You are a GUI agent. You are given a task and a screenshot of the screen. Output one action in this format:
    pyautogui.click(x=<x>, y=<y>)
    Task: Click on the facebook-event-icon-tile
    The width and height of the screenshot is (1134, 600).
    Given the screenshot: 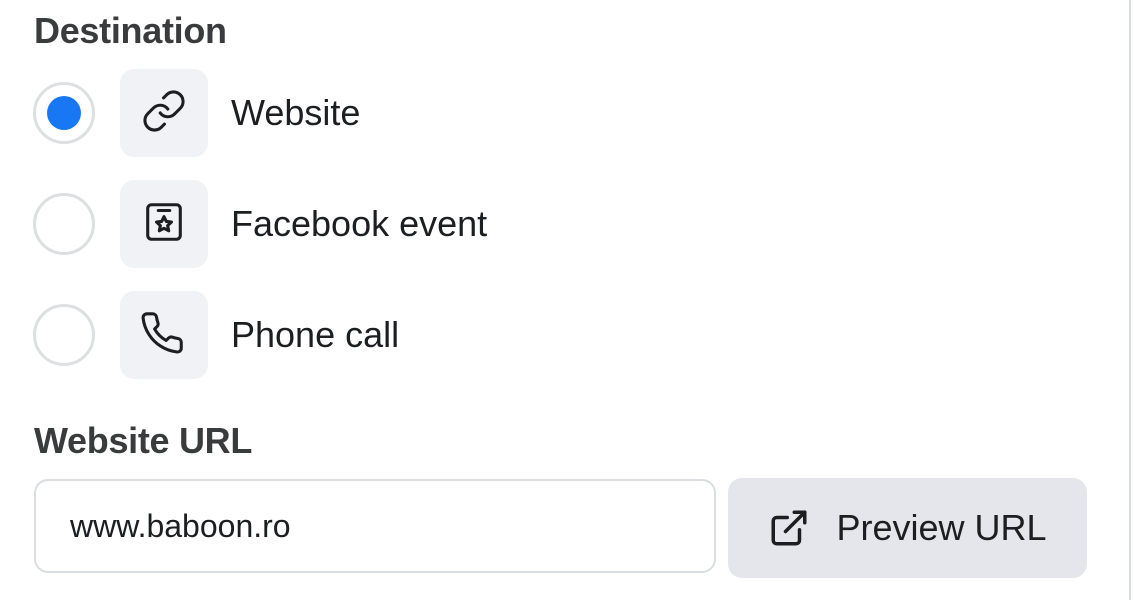 What is the action you would take?
    pyautogui.click(x=164, y=224)
    